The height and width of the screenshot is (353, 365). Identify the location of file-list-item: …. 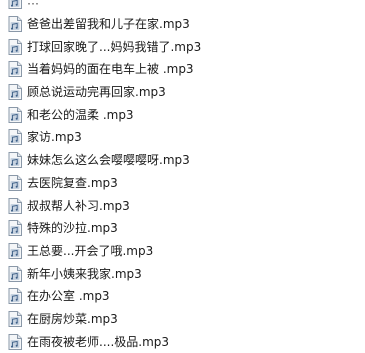
(182, 6).